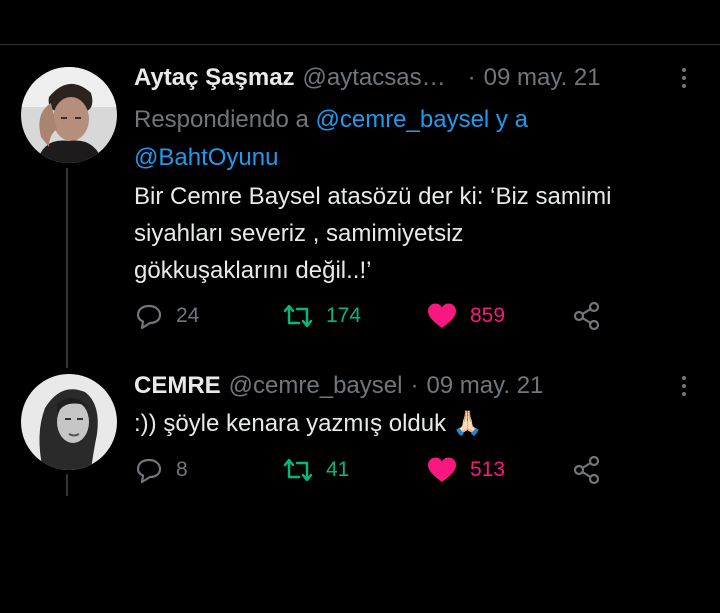 The image size is (720, 613). I want to click on tweet-actions: 24 174 859, so click(374, 321).